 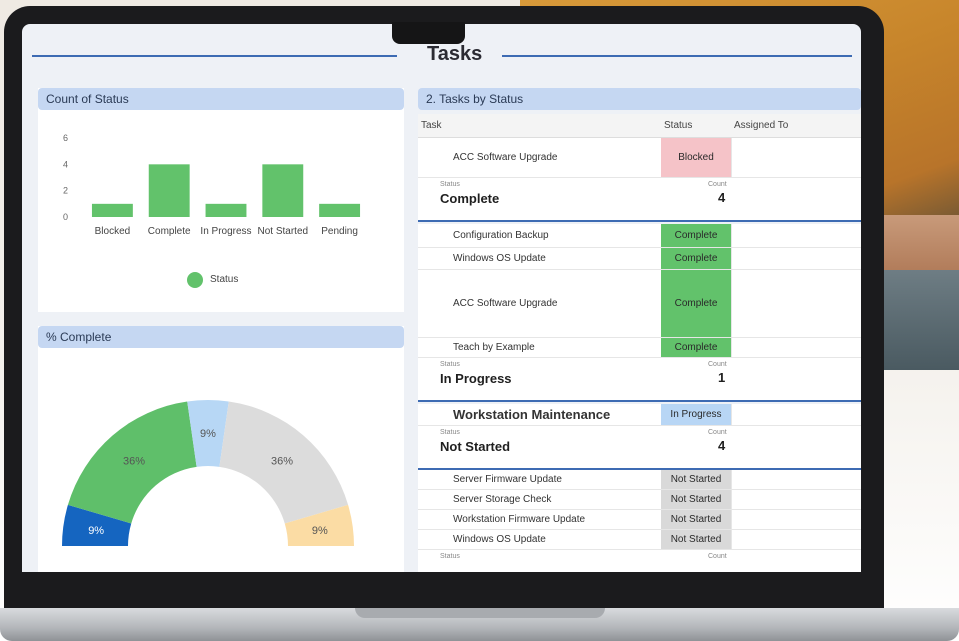 I want to click on group-name: Complete, so click(x=470, y=198).